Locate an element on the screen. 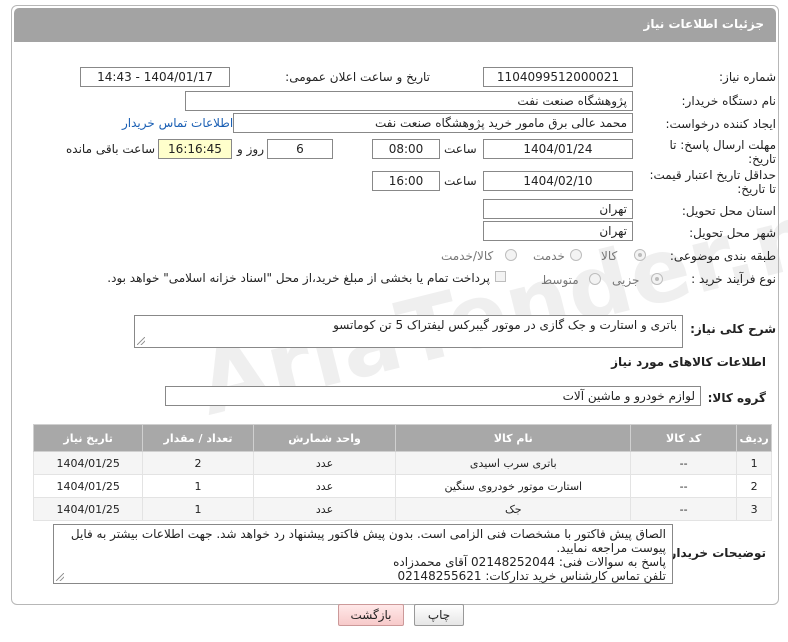 Image resolution: width=788 pixels, height=642 pixels. cell-quantity: 2 is located at coordinates (198, 463).